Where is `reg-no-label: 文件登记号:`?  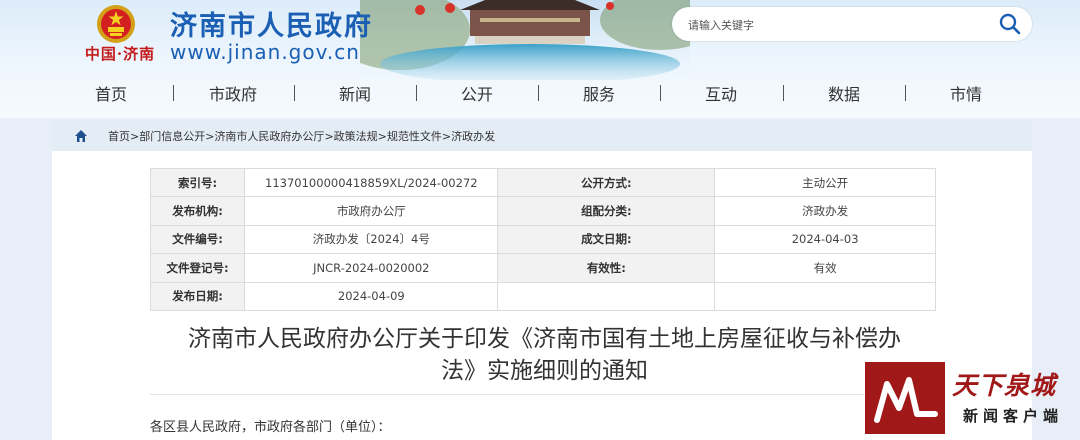 reg-no-label: 文件登记号: is located at coordinates (197, 268).